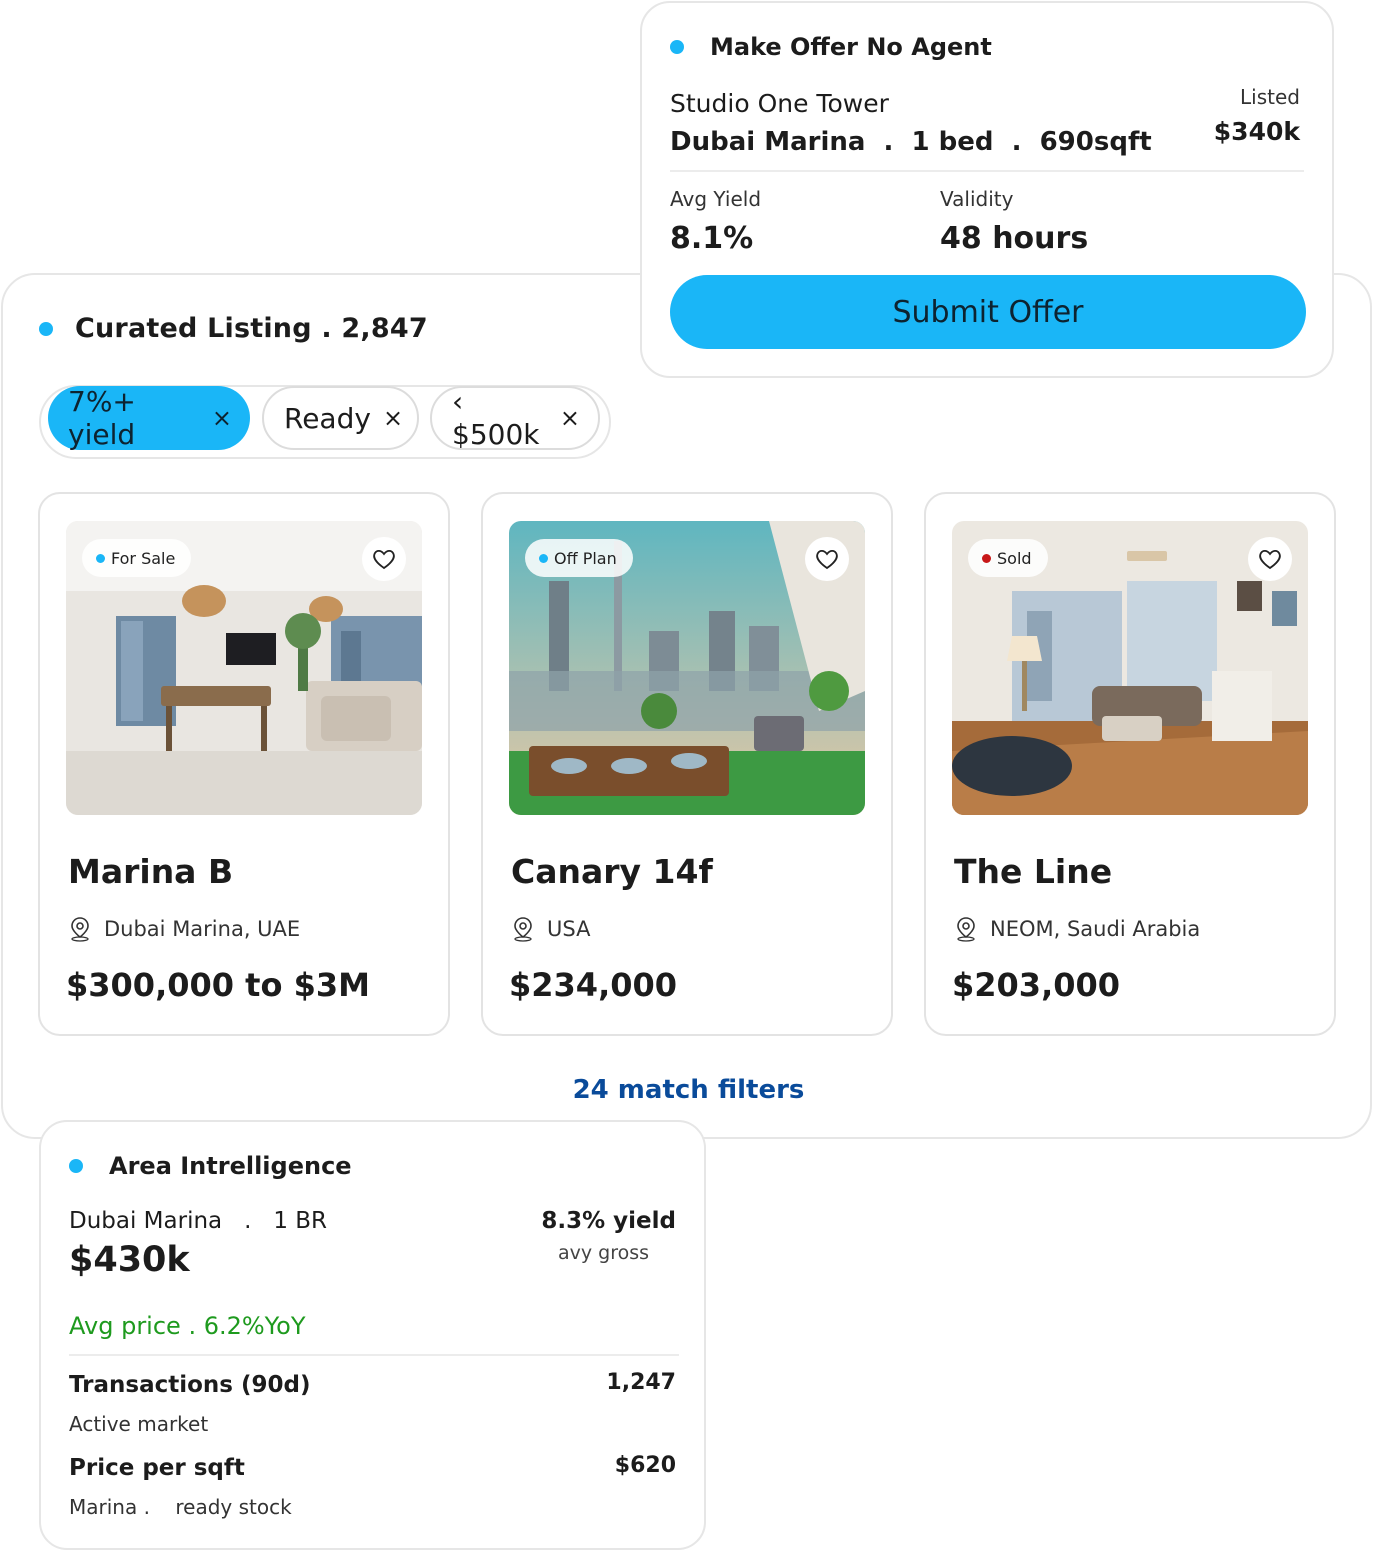 The height and width of the screenshot is (1550, 1375). I want to click on listed-label: Listed, so click(1270, 97).